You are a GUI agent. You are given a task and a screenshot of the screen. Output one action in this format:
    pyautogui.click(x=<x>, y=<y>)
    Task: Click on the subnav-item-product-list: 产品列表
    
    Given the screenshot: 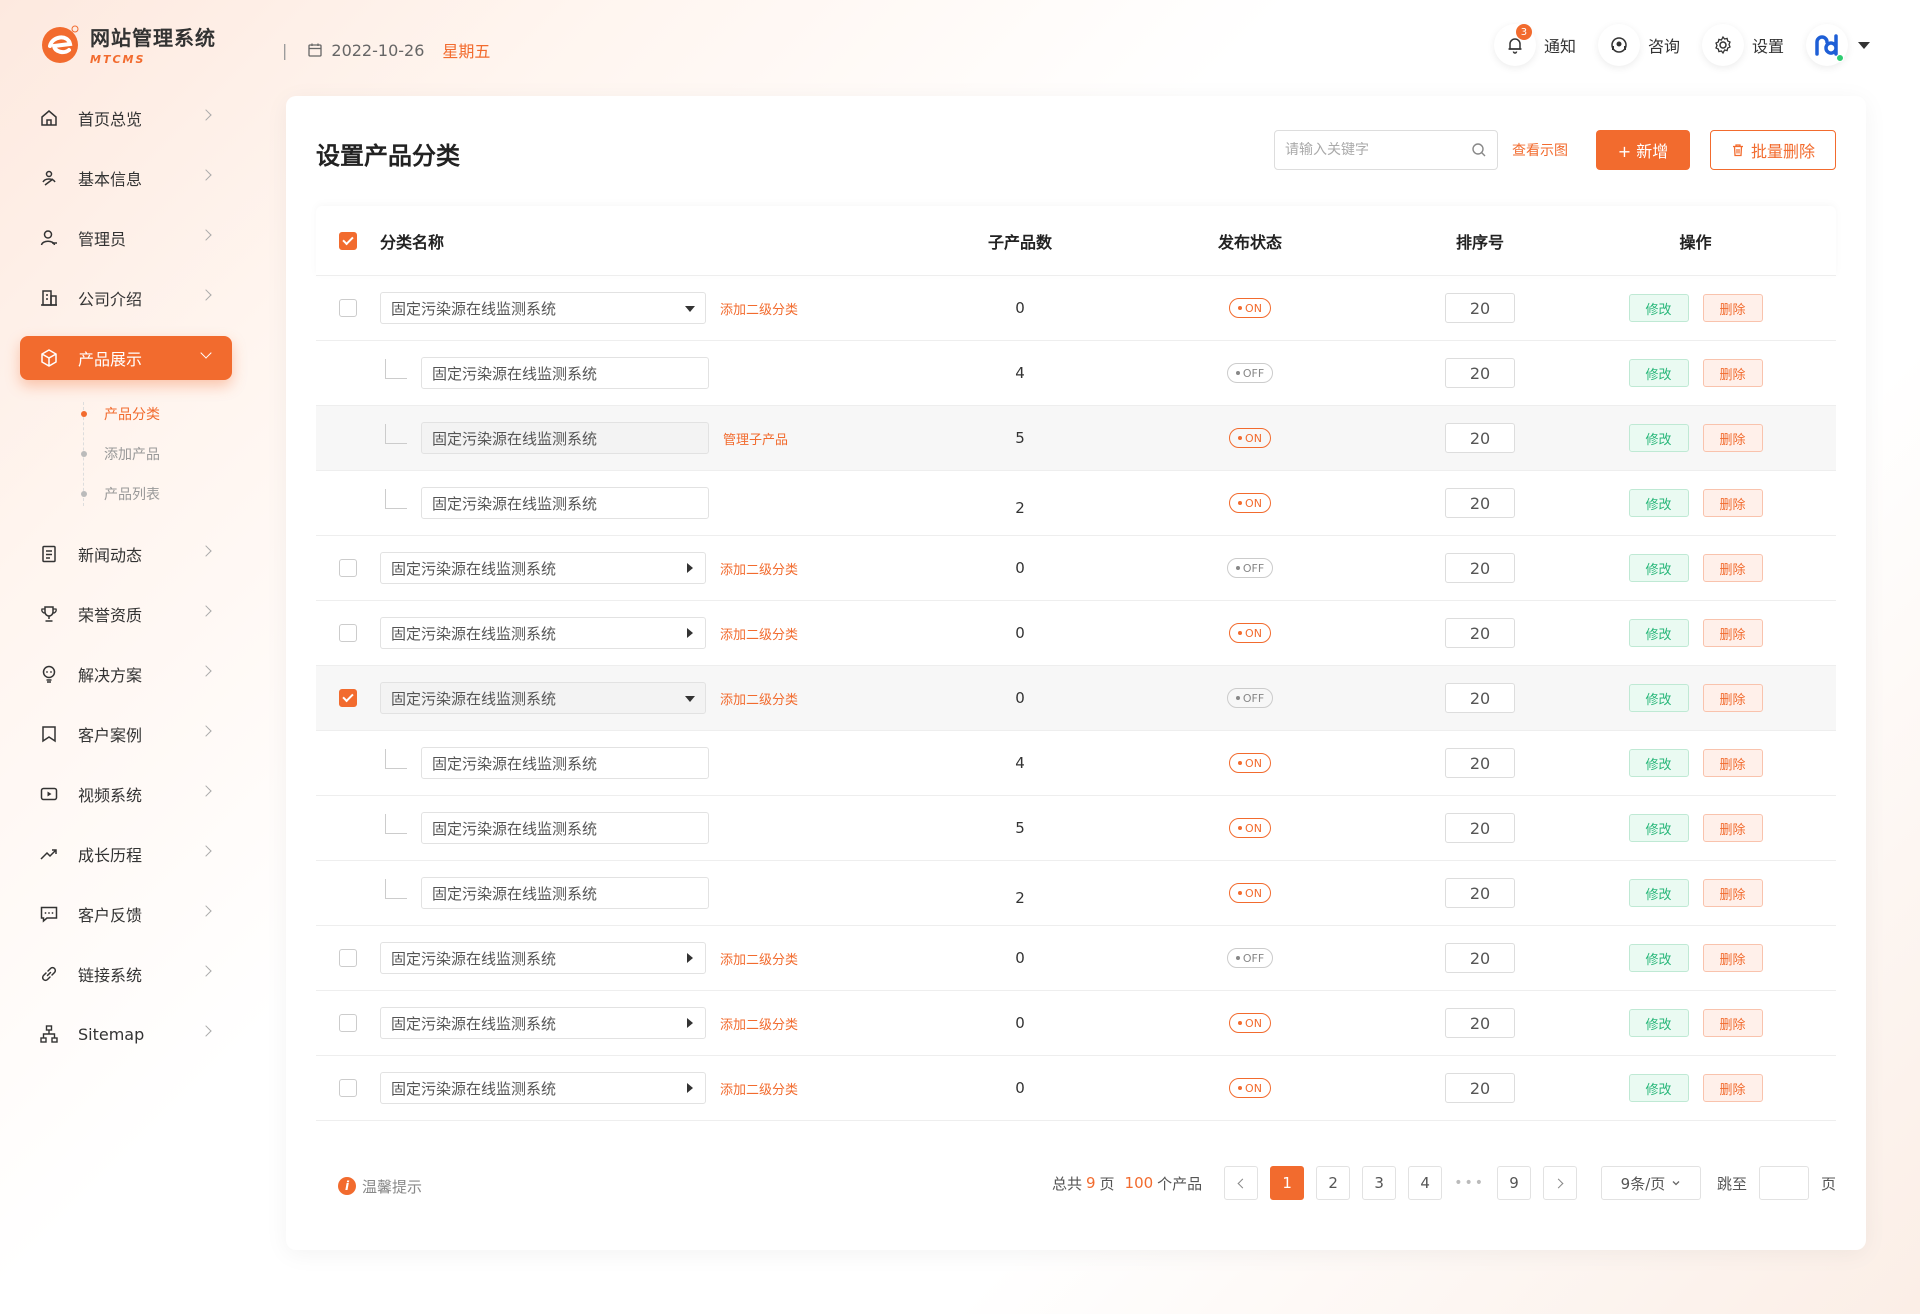 What is the action you would take?
    pyautogui.click(x=156, y=494)
    